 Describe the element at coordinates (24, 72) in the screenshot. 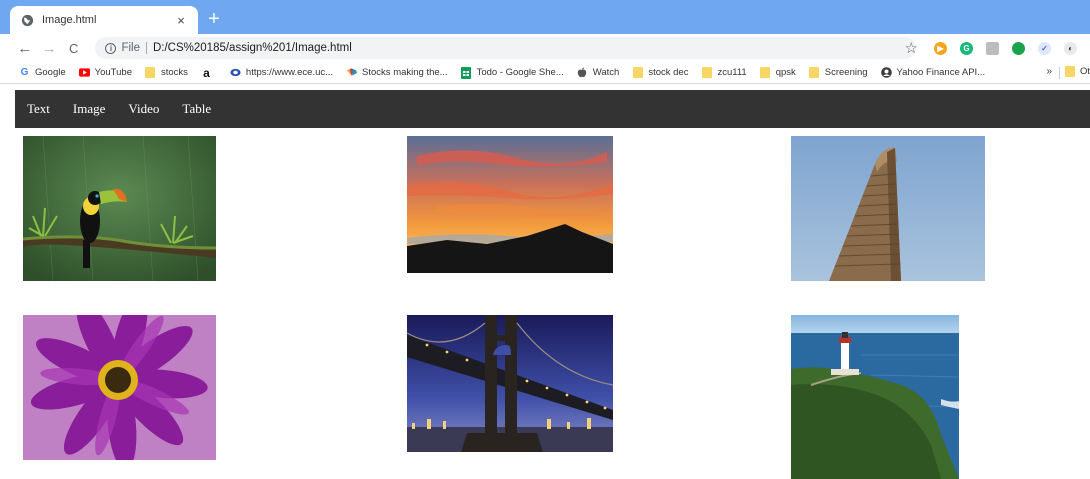

I see `google-icon: G` at that location.